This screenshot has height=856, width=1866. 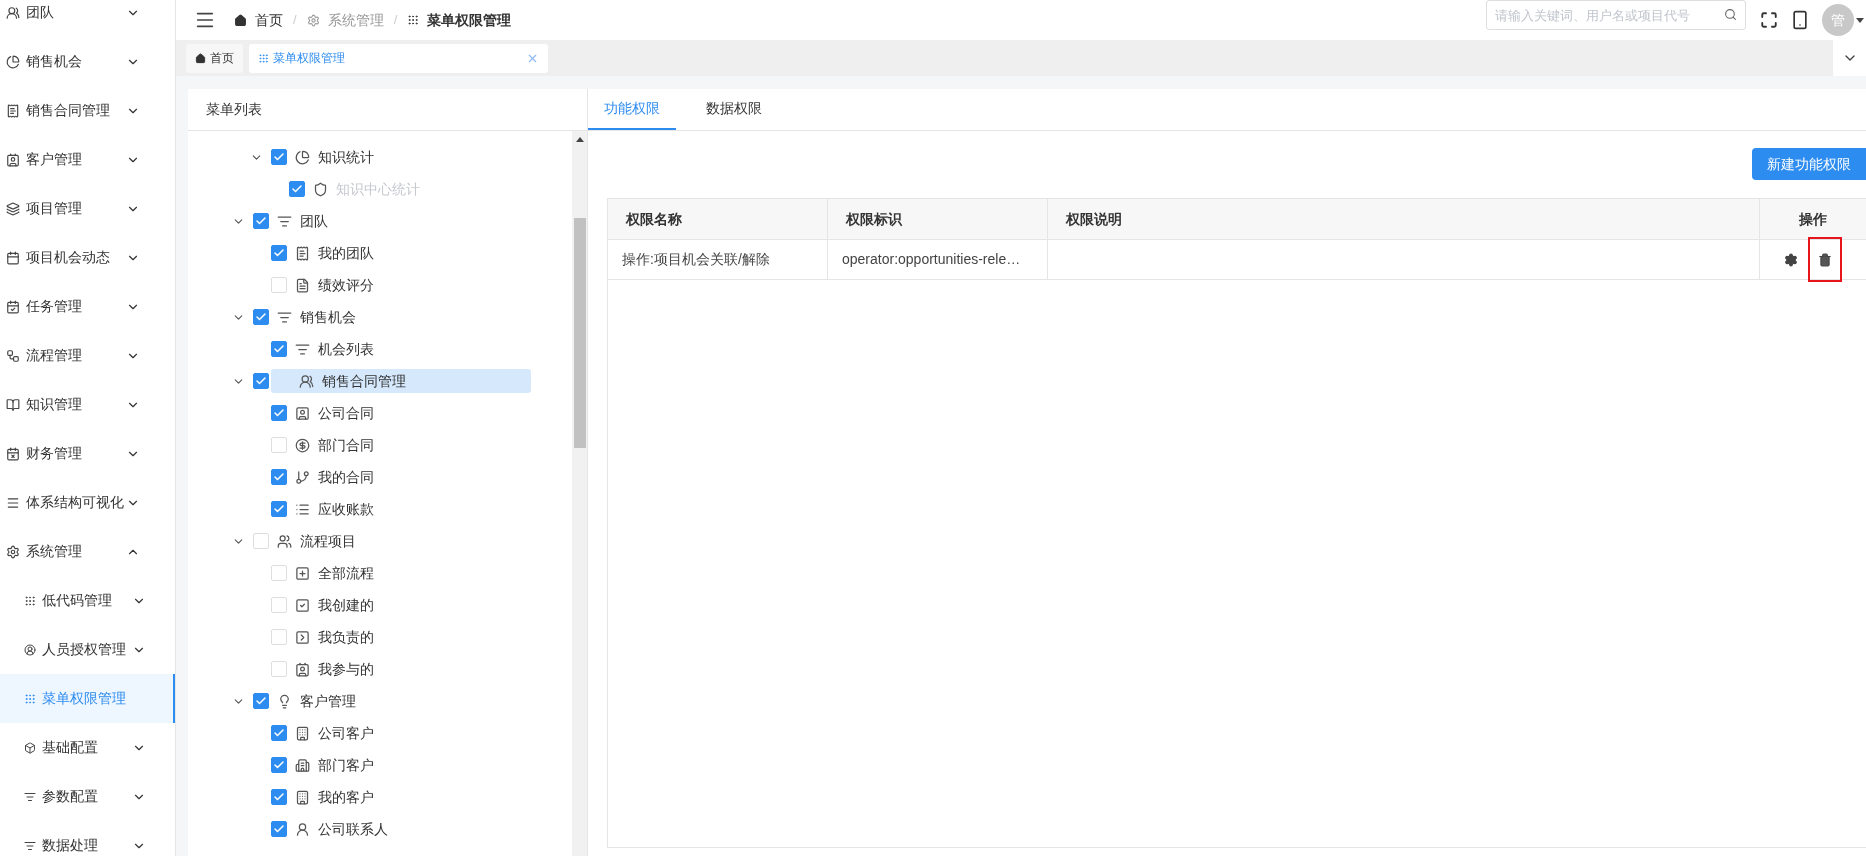 What do you see at coordinates (401, 381) in the screenshot?
I see `tree-node: 销售合同管理` at bounding box center [401, 381].